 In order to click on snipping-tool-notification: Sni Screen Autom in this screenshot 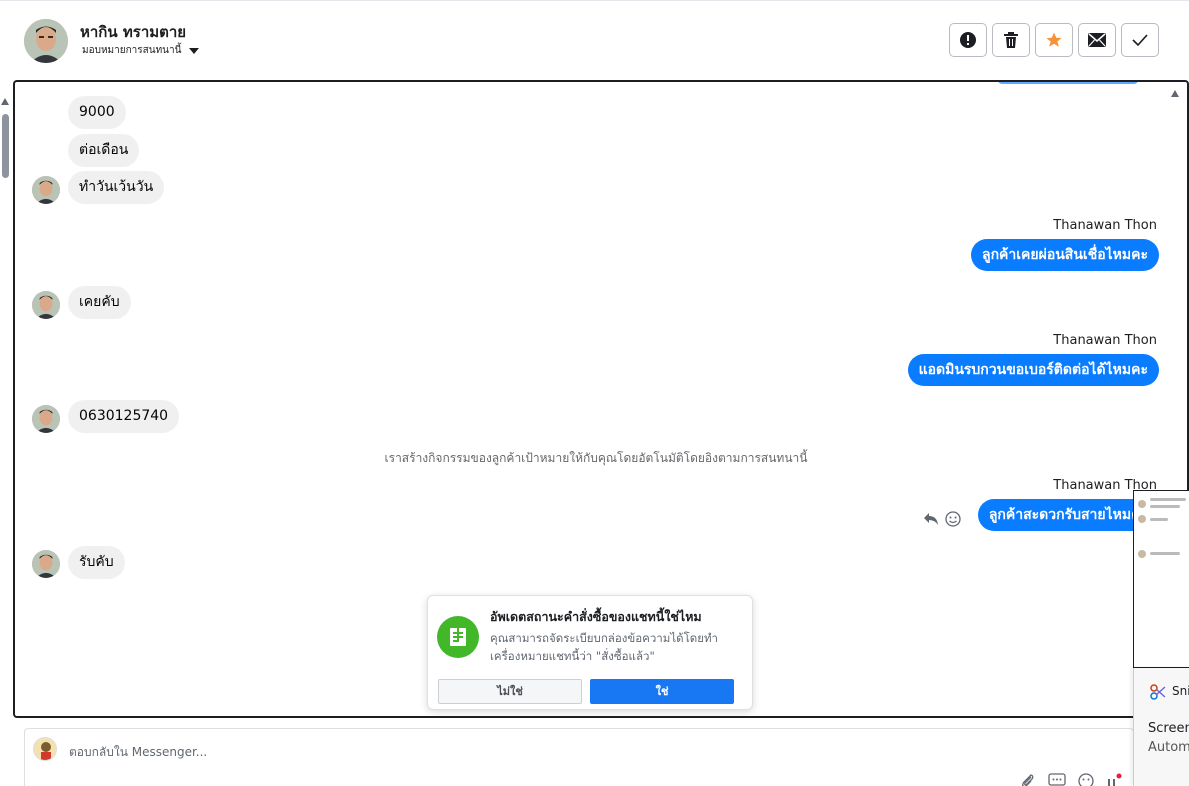, I will do `click(1161, 727)`.